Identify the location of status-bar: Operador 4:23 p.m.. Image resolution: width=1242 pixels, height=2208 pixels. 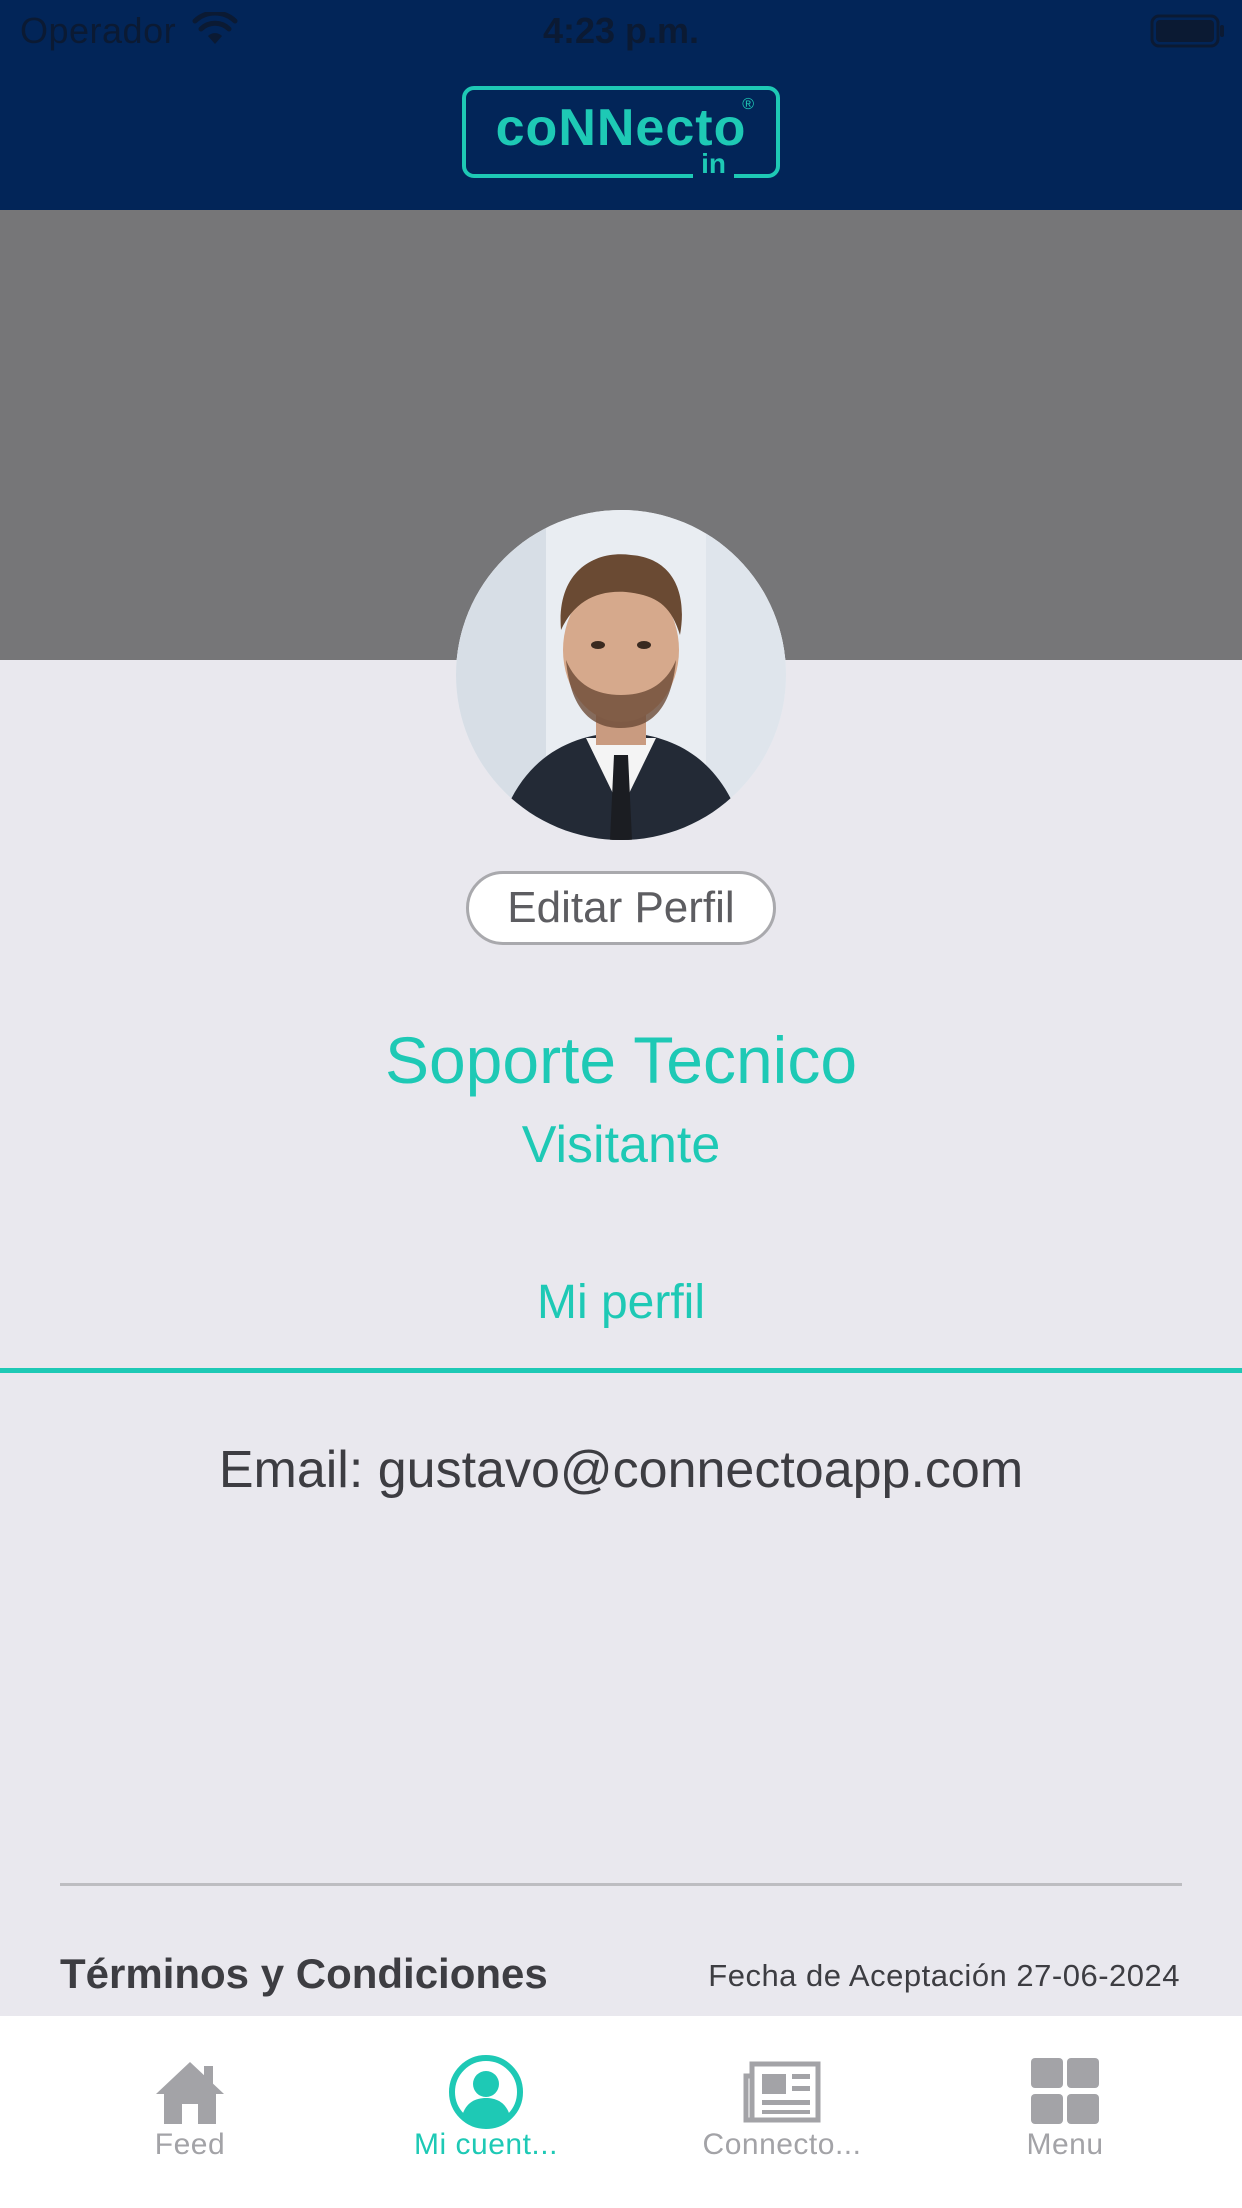
(621, 30).